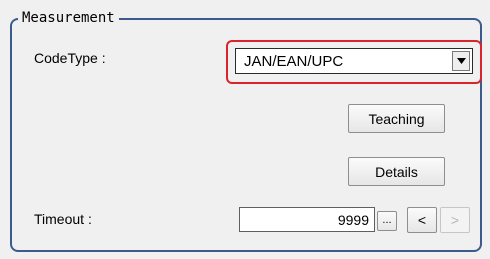 Image resolution: width=490 pixels, height=259 pixels. I want to click on dropdown-arrow-icon, so click(461, 61).